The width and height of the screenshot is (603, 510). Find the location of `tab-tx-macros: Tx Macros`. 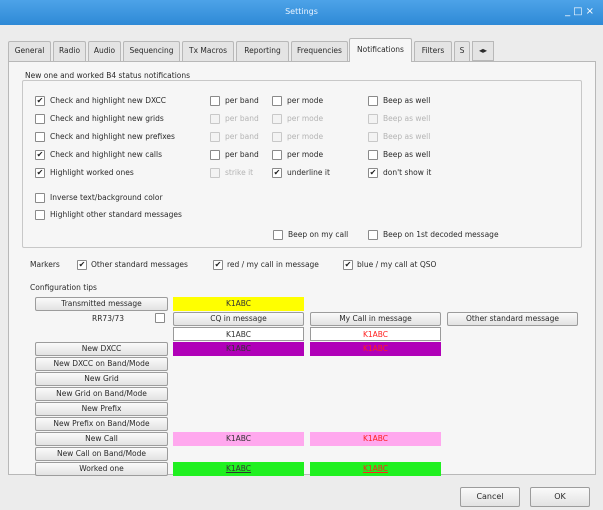

tab-tx-macros: Tx Macros is located at coordinates (208, 51).